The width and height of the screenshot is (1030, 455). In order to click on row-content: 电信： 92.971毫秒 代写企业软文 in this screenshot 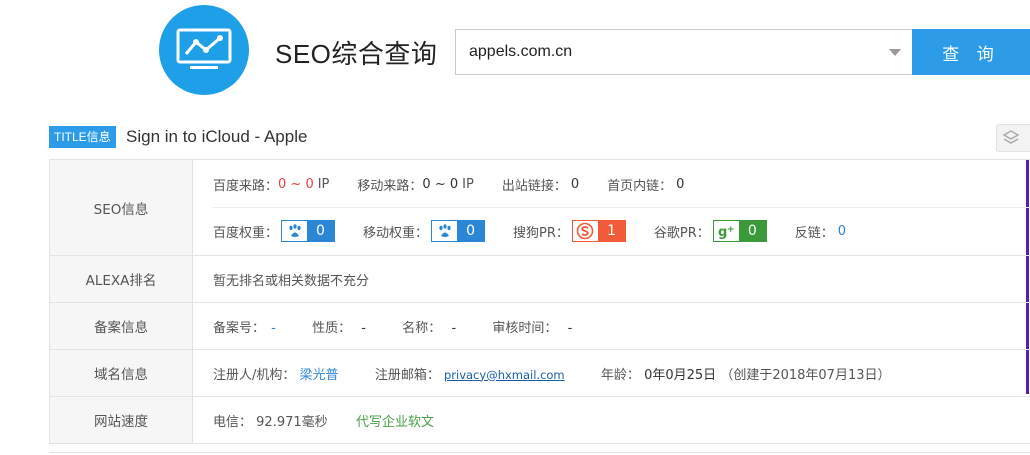, I will do `click(611, 420)`.